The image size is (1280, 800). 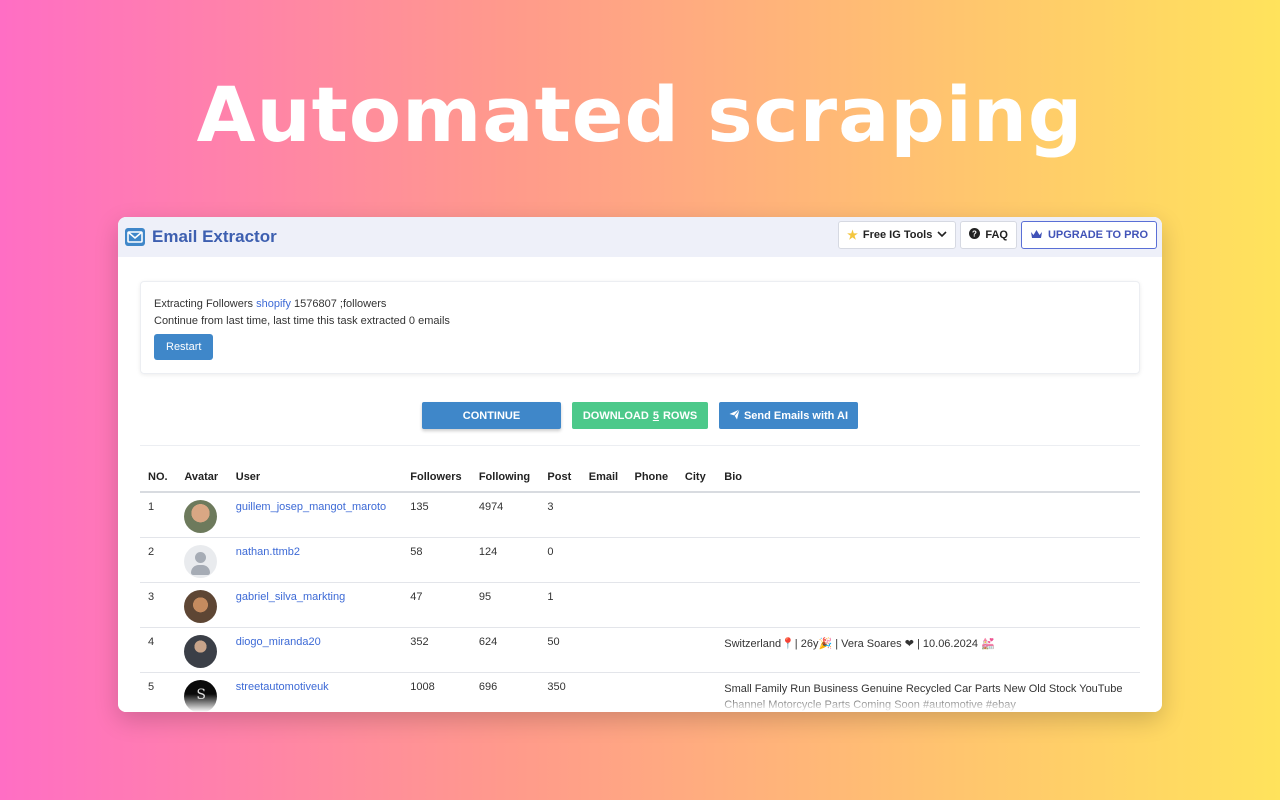 I want to click on col-post: Post, so click(x=559, y=477).